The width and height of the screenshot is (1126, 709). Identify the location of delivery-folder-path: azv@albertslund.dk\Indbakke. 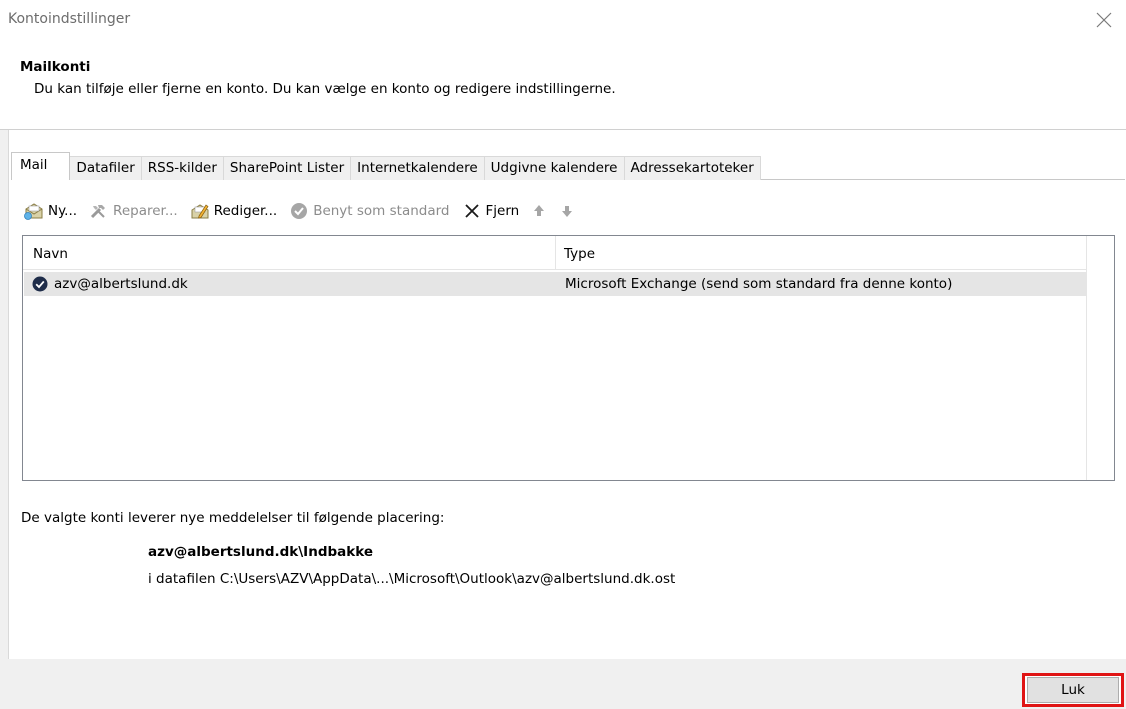
(261, 552).